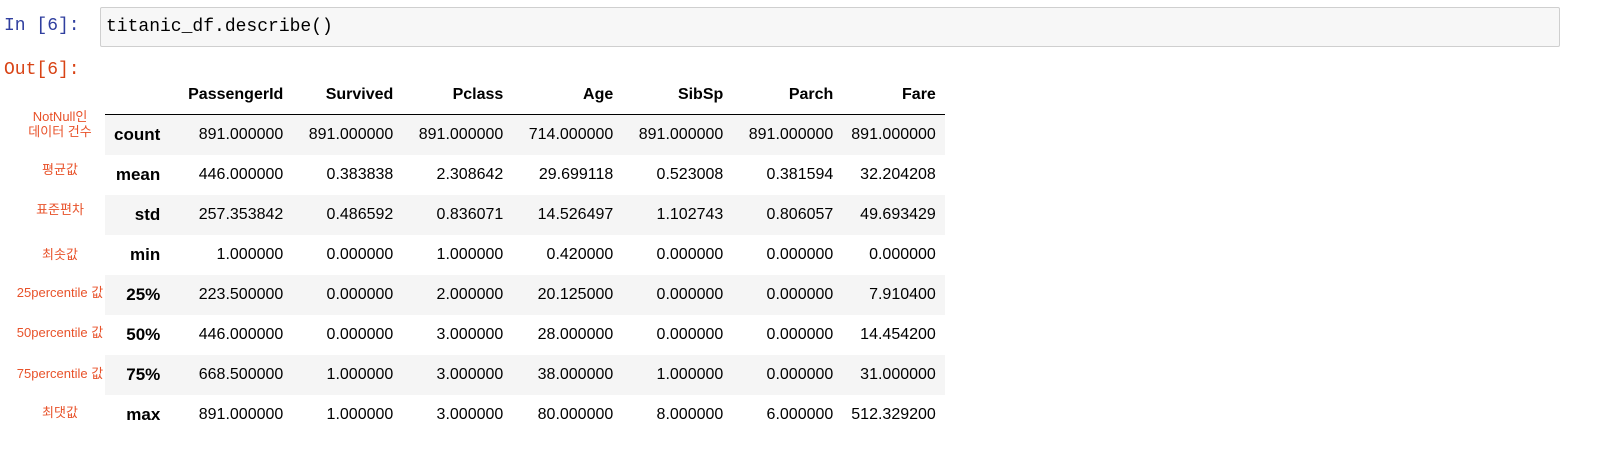 Image resolution: width=1612 pixels, height=452 pixels. Describe the element at coordinates (800, 214) in the screenshot. I see `table-cell: 0.806057` at that location.